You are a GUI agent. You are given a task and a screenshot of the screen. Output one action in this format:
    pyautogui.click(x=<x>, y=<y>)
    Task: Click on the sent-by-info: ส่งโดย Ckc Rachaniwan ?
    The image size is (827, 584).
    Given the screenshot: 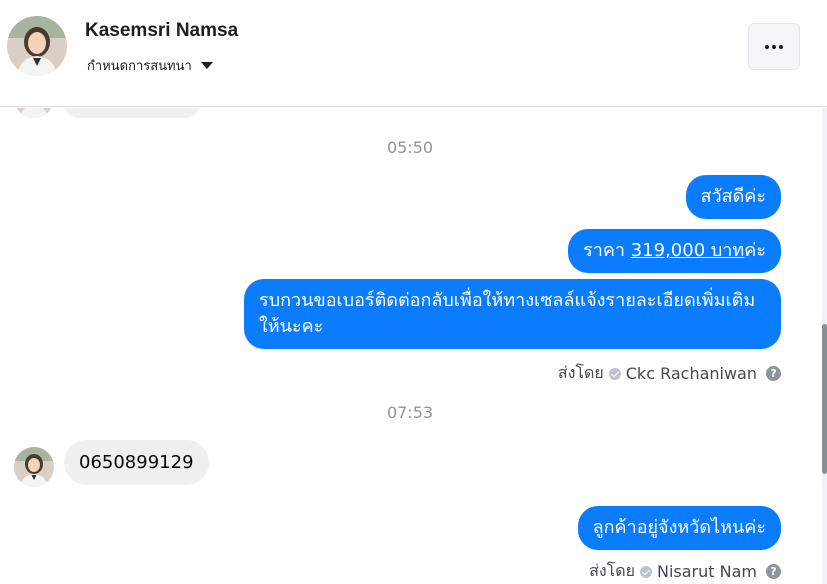 What is the action you would take?
    pyautogui.click(x=669, y=373)
    